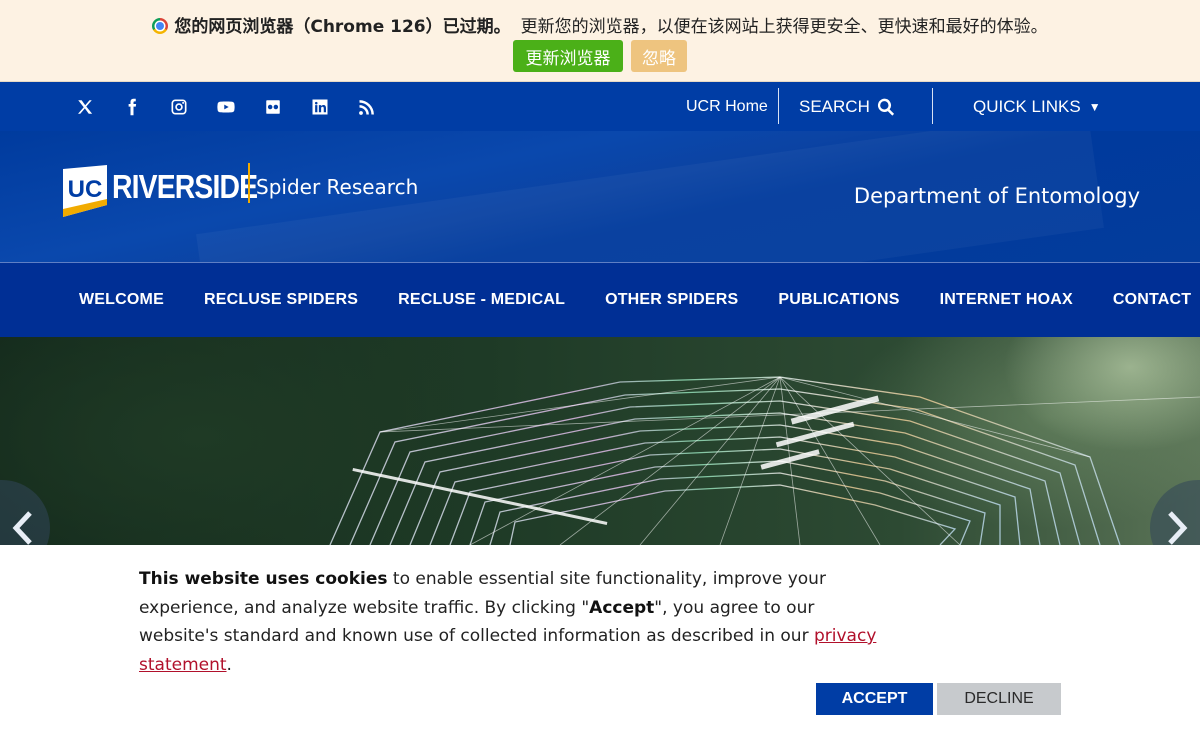  What do you see at coordinates (481, 300) in the screenshot?
I see `nav-item-recluse-medical: RECLUSE - MEDICAL` at bounding box center [481, 300].